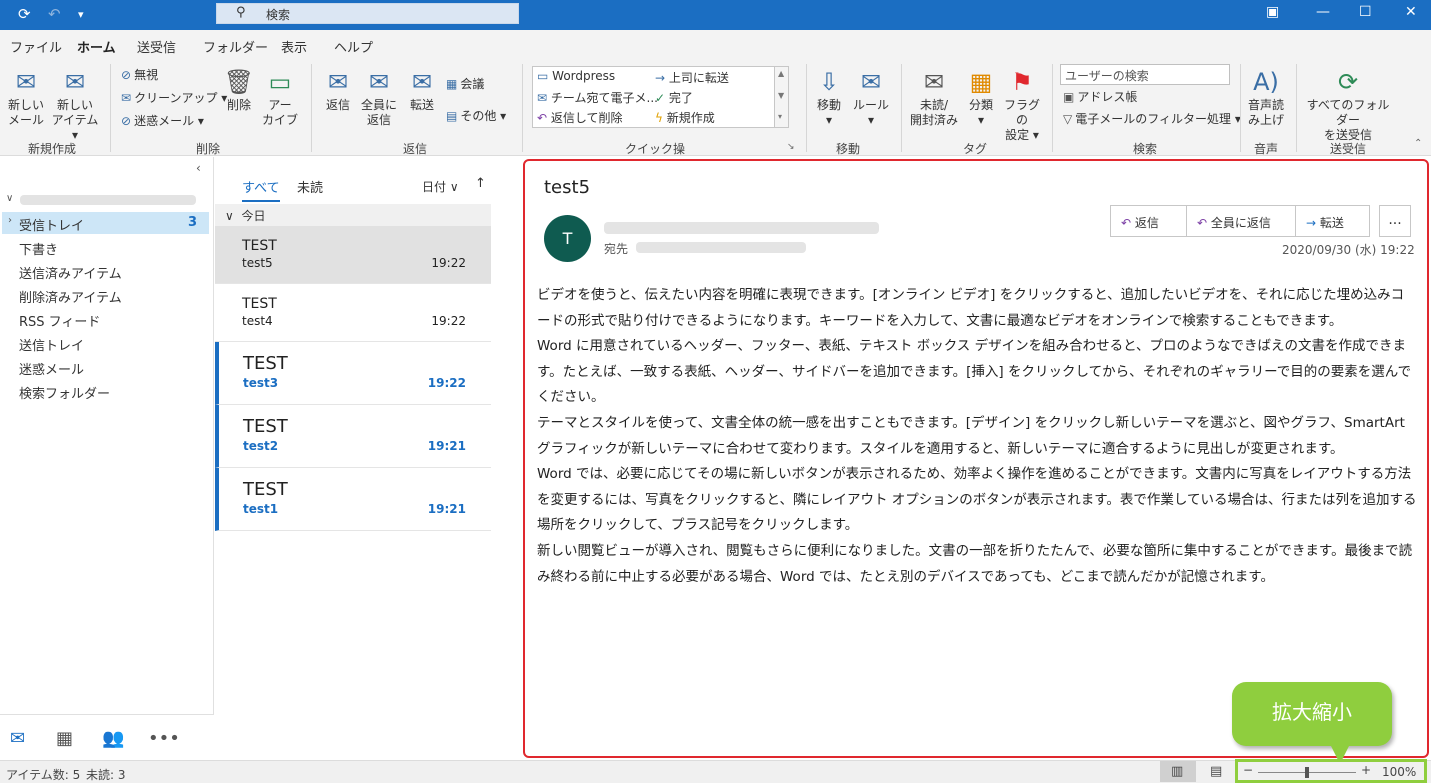 The height and width of the screenshot is (783, 1431). Describe the element at coordinates (108, 200) in the screenshot. I see `account-name-blurred` at that location.